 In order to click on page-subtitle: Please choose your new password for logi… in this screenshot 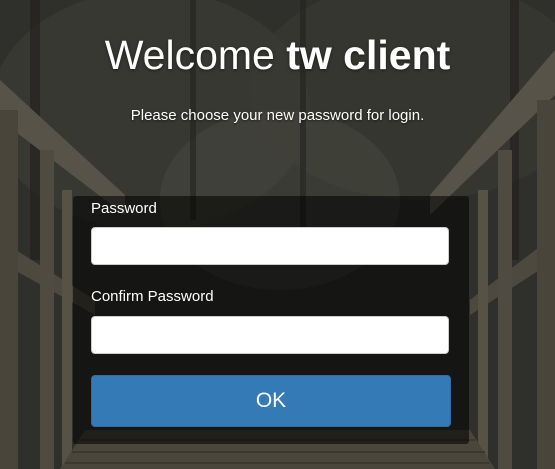, I will do `click(277, 115)`.